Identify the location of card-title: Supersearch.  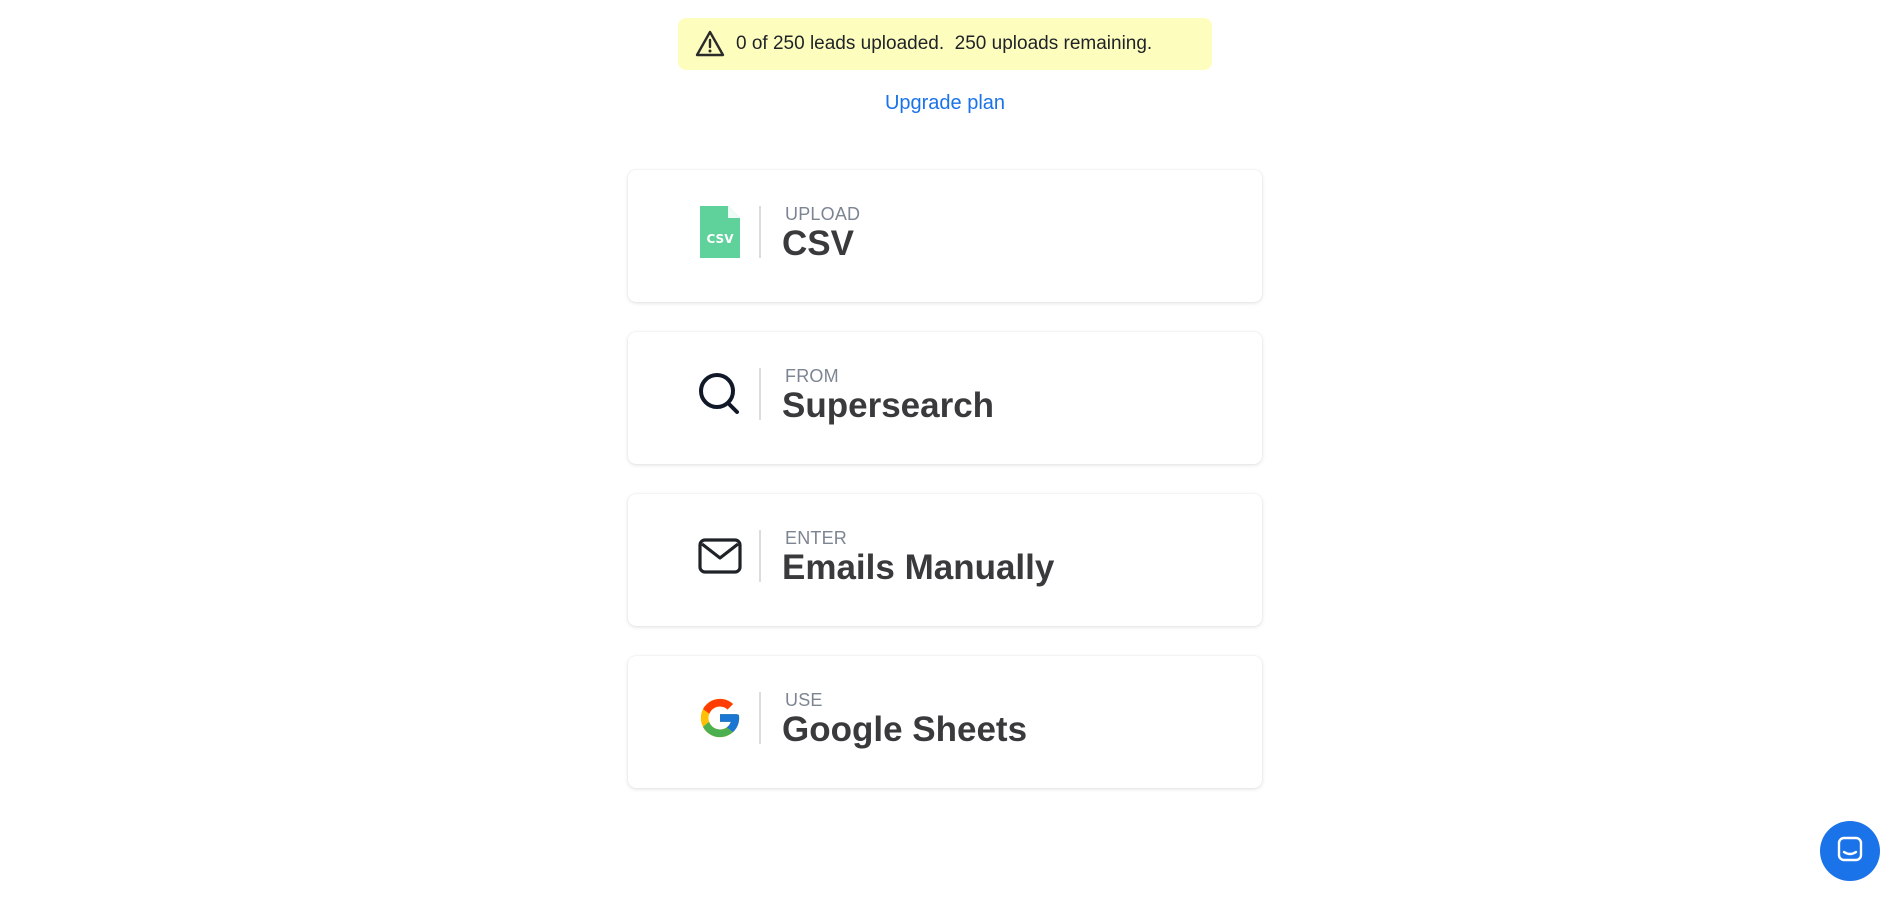
(888, 405).